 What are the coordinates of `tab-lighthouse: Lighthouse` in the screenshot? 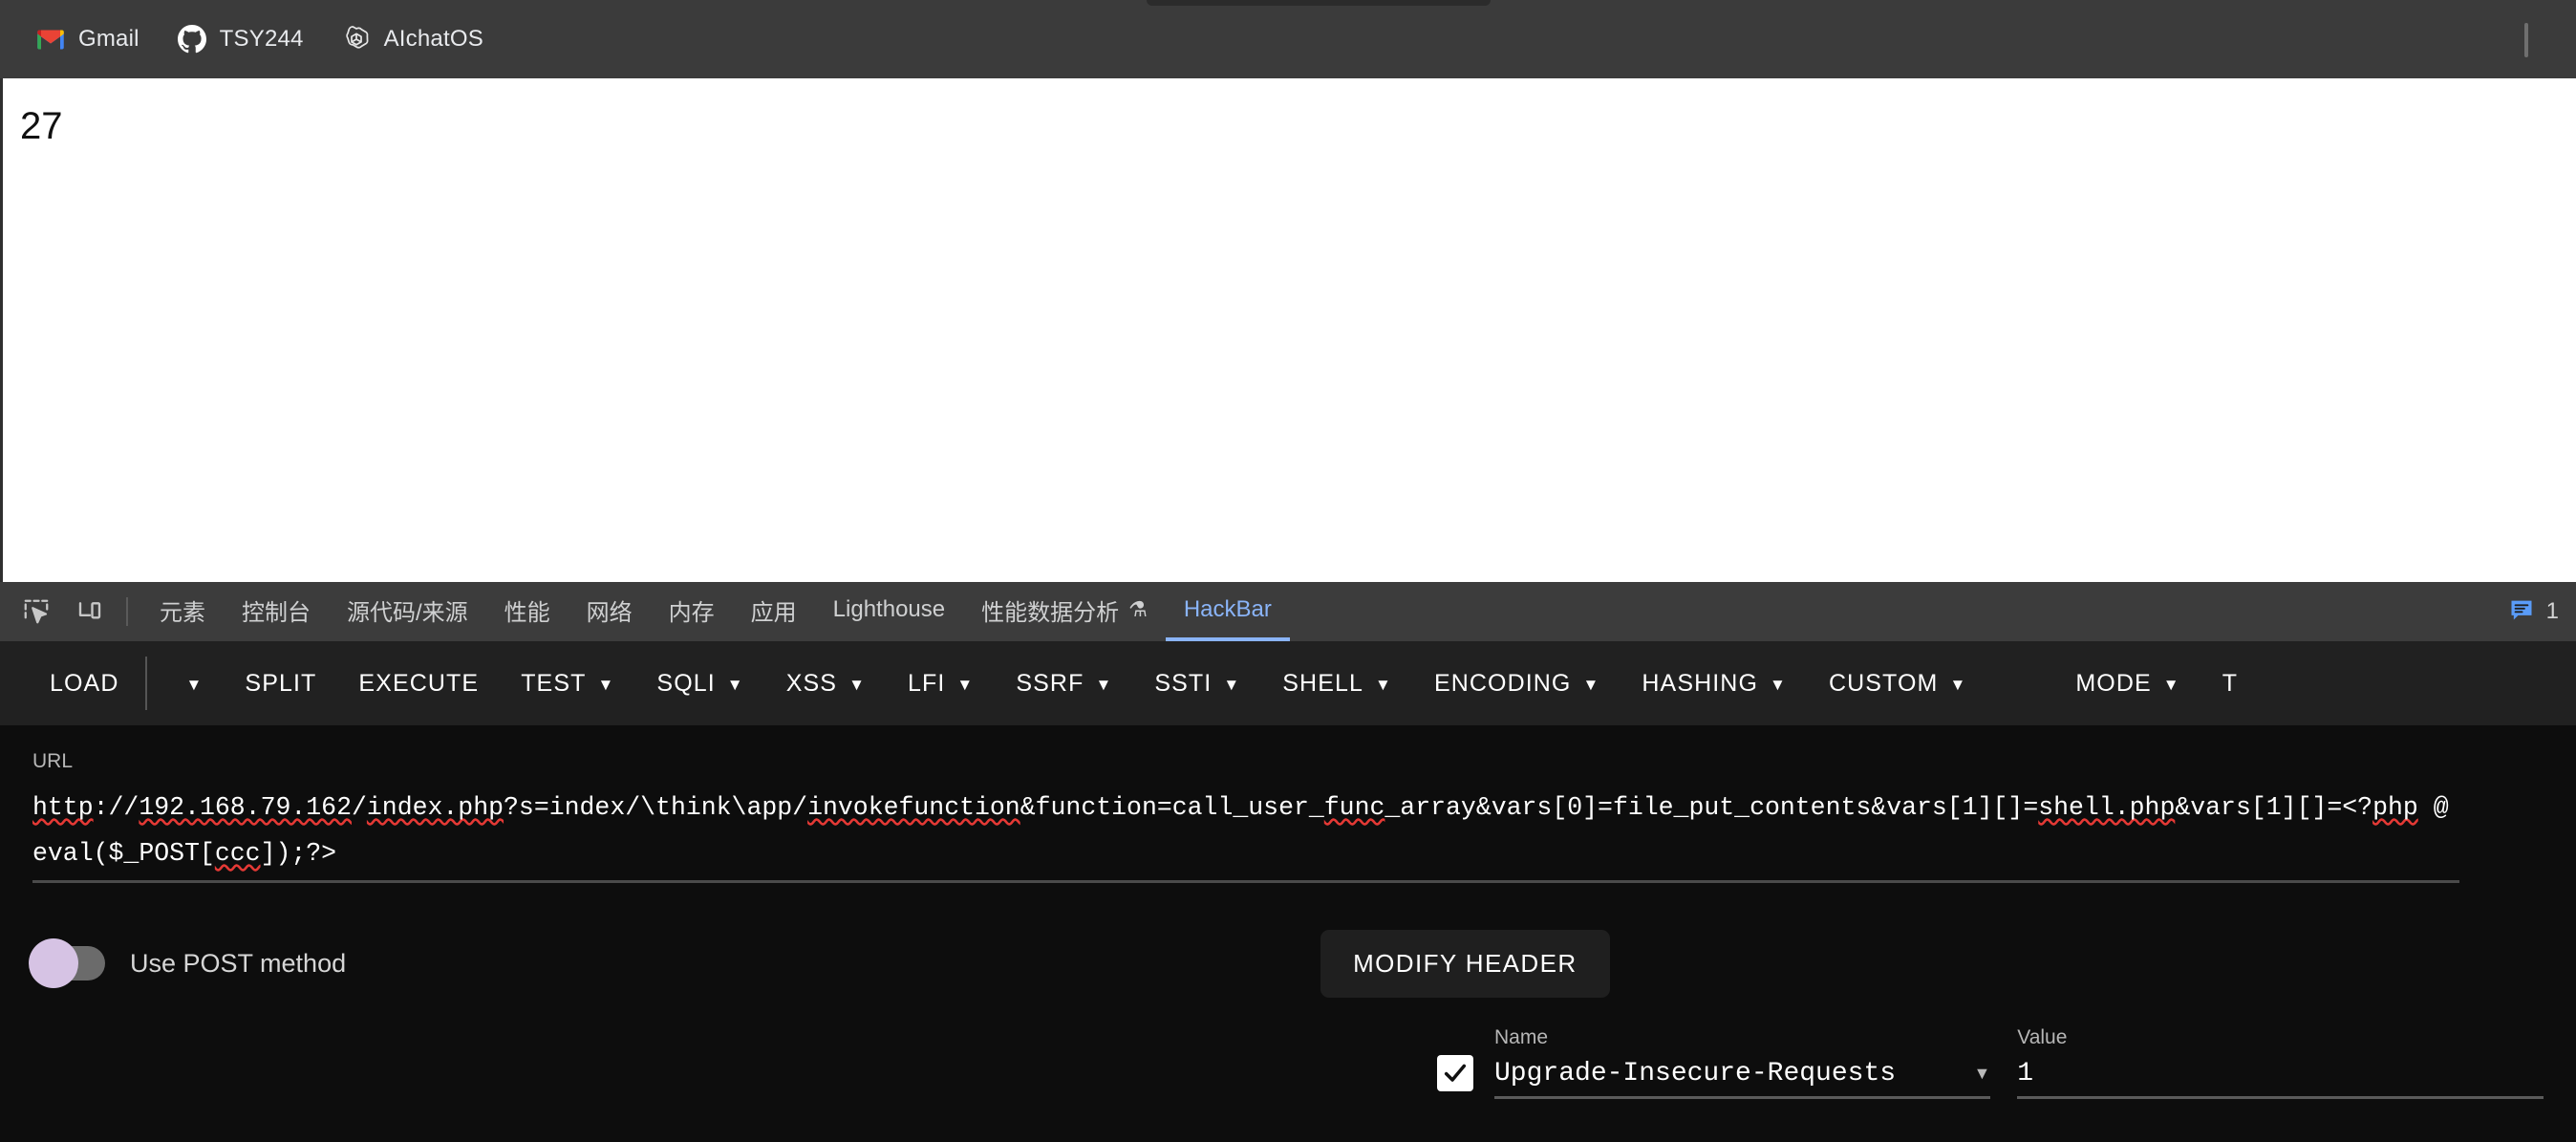 It's located at (889, 611).